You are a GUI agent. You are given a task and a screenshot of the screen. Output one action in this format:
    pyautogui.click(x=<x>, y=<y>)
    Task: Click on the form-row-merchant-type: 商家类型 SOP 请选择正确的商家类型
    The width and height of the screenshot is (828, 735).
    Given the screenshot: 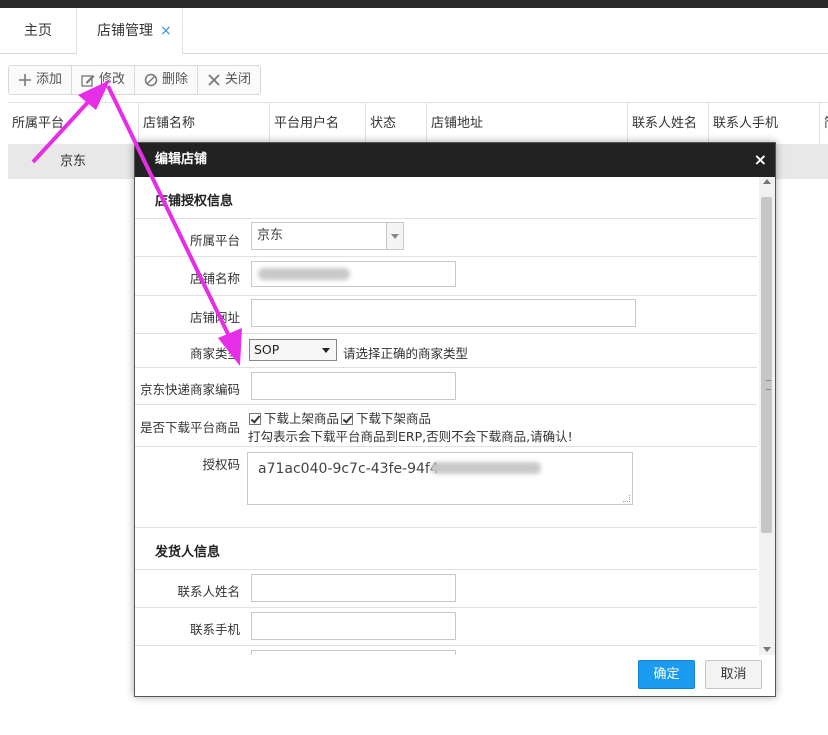 What is the action you would take?
    pyautogui.click(x=446, y=350)
    